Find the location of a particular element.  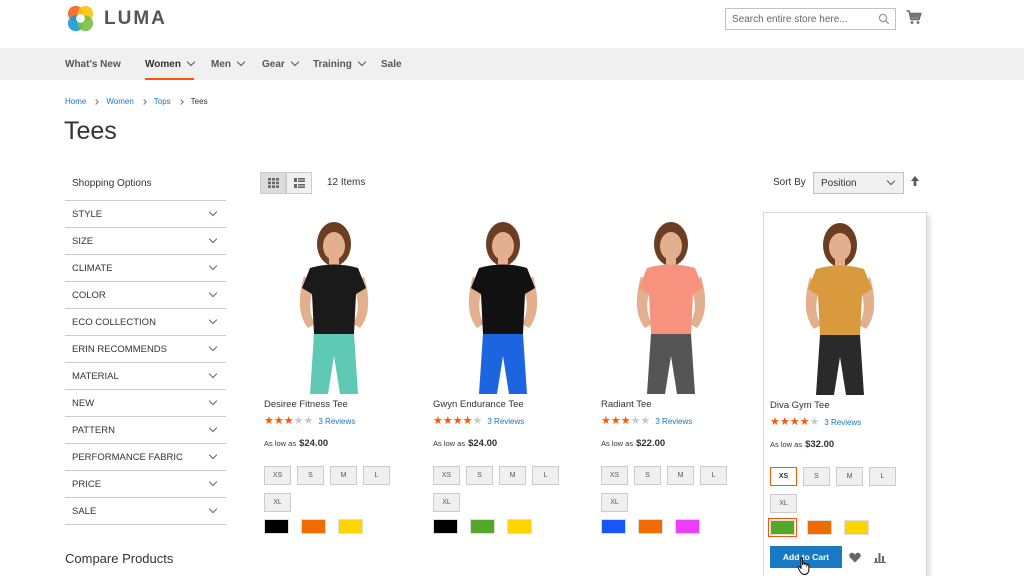

nav-item-whats-new: What's New is located at coordinates (93, 64).